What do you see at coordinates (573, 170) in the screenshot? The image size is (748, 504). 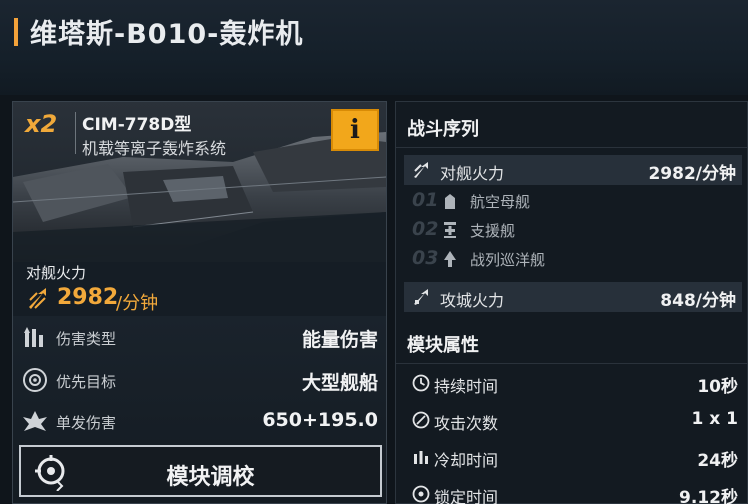 I see `anti-ship-firepower-row: 对舰火力 2982/分钟` at bounding box center [573, 170].